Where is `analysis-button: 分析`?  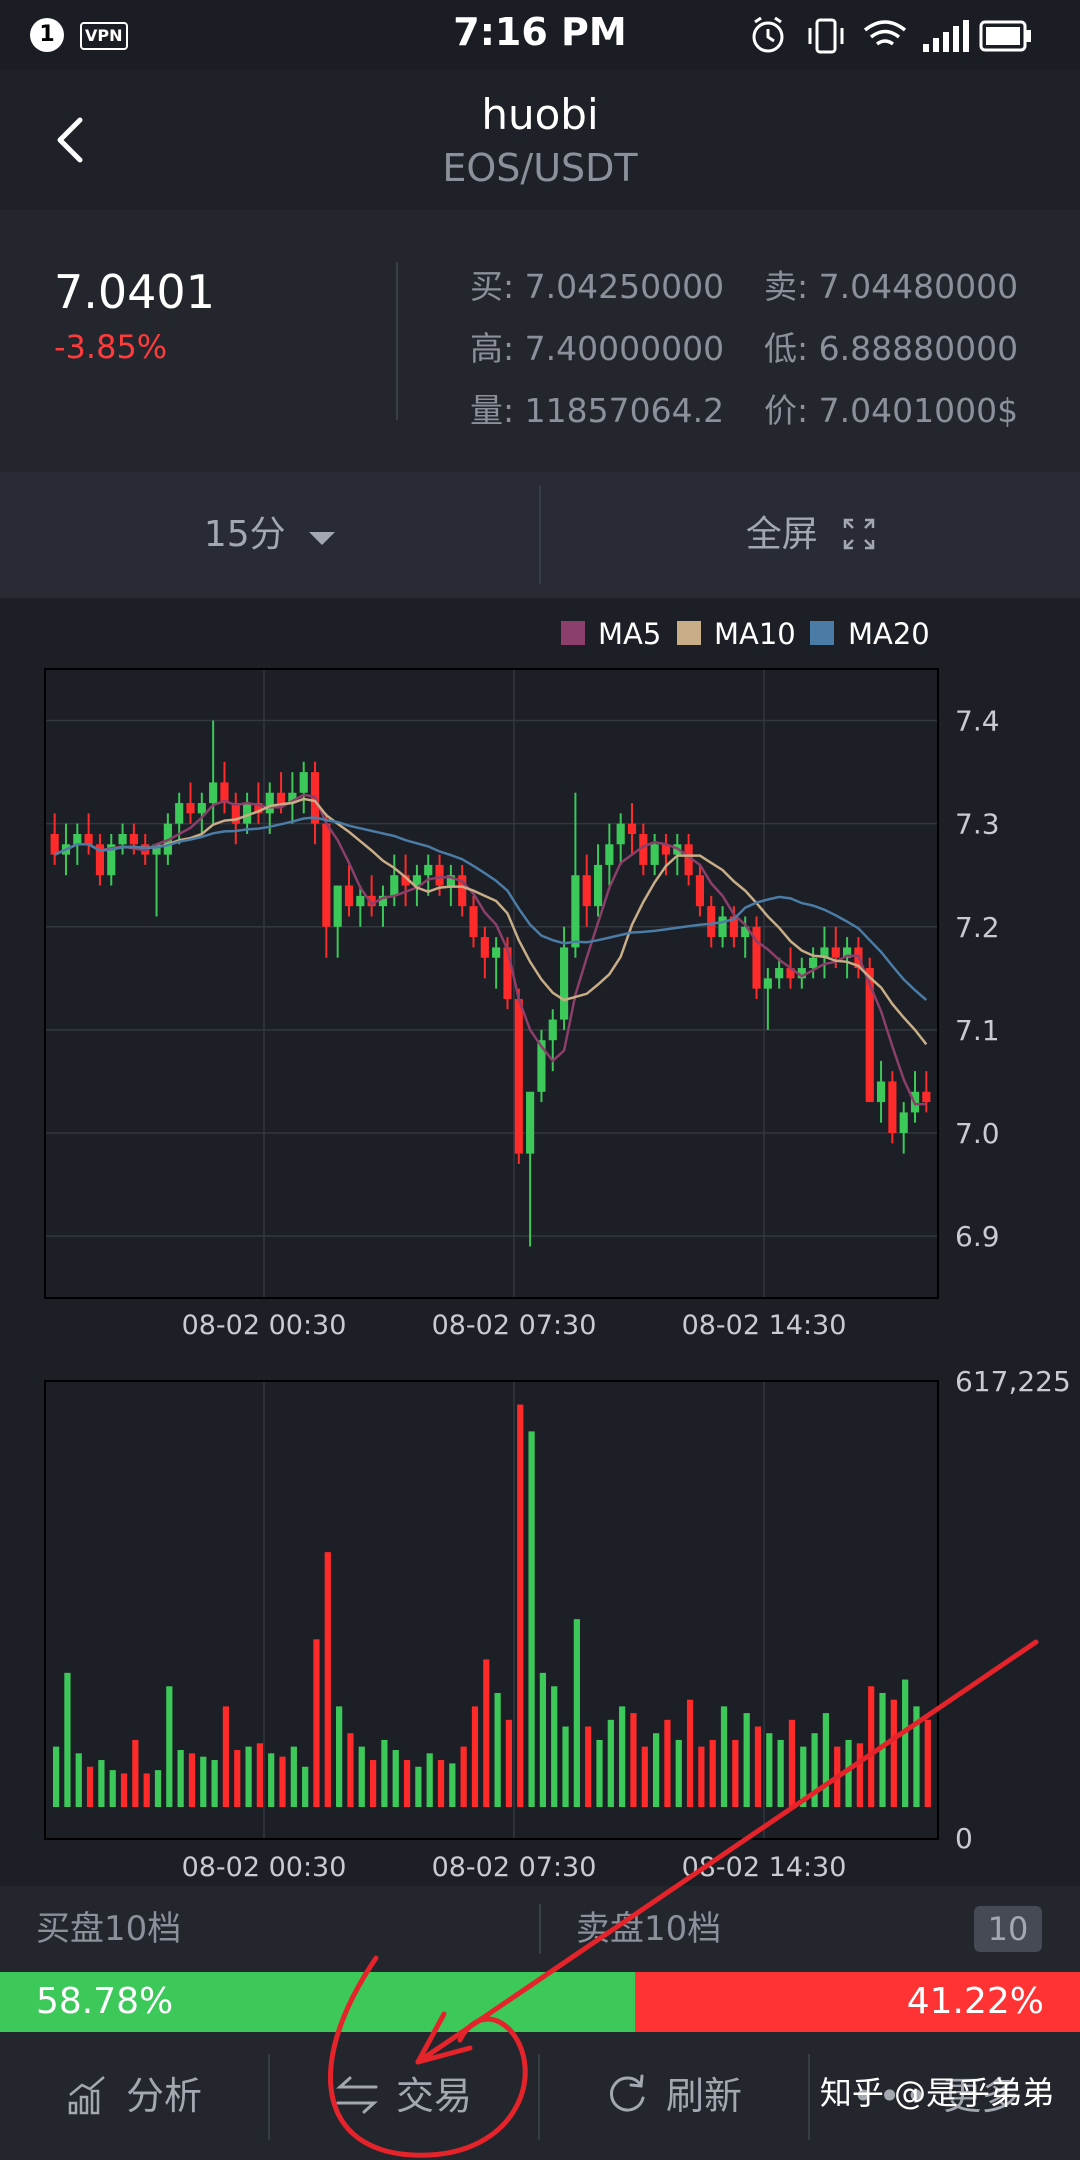
analysis-button: 分析 is located at coordinates (135, 2096).